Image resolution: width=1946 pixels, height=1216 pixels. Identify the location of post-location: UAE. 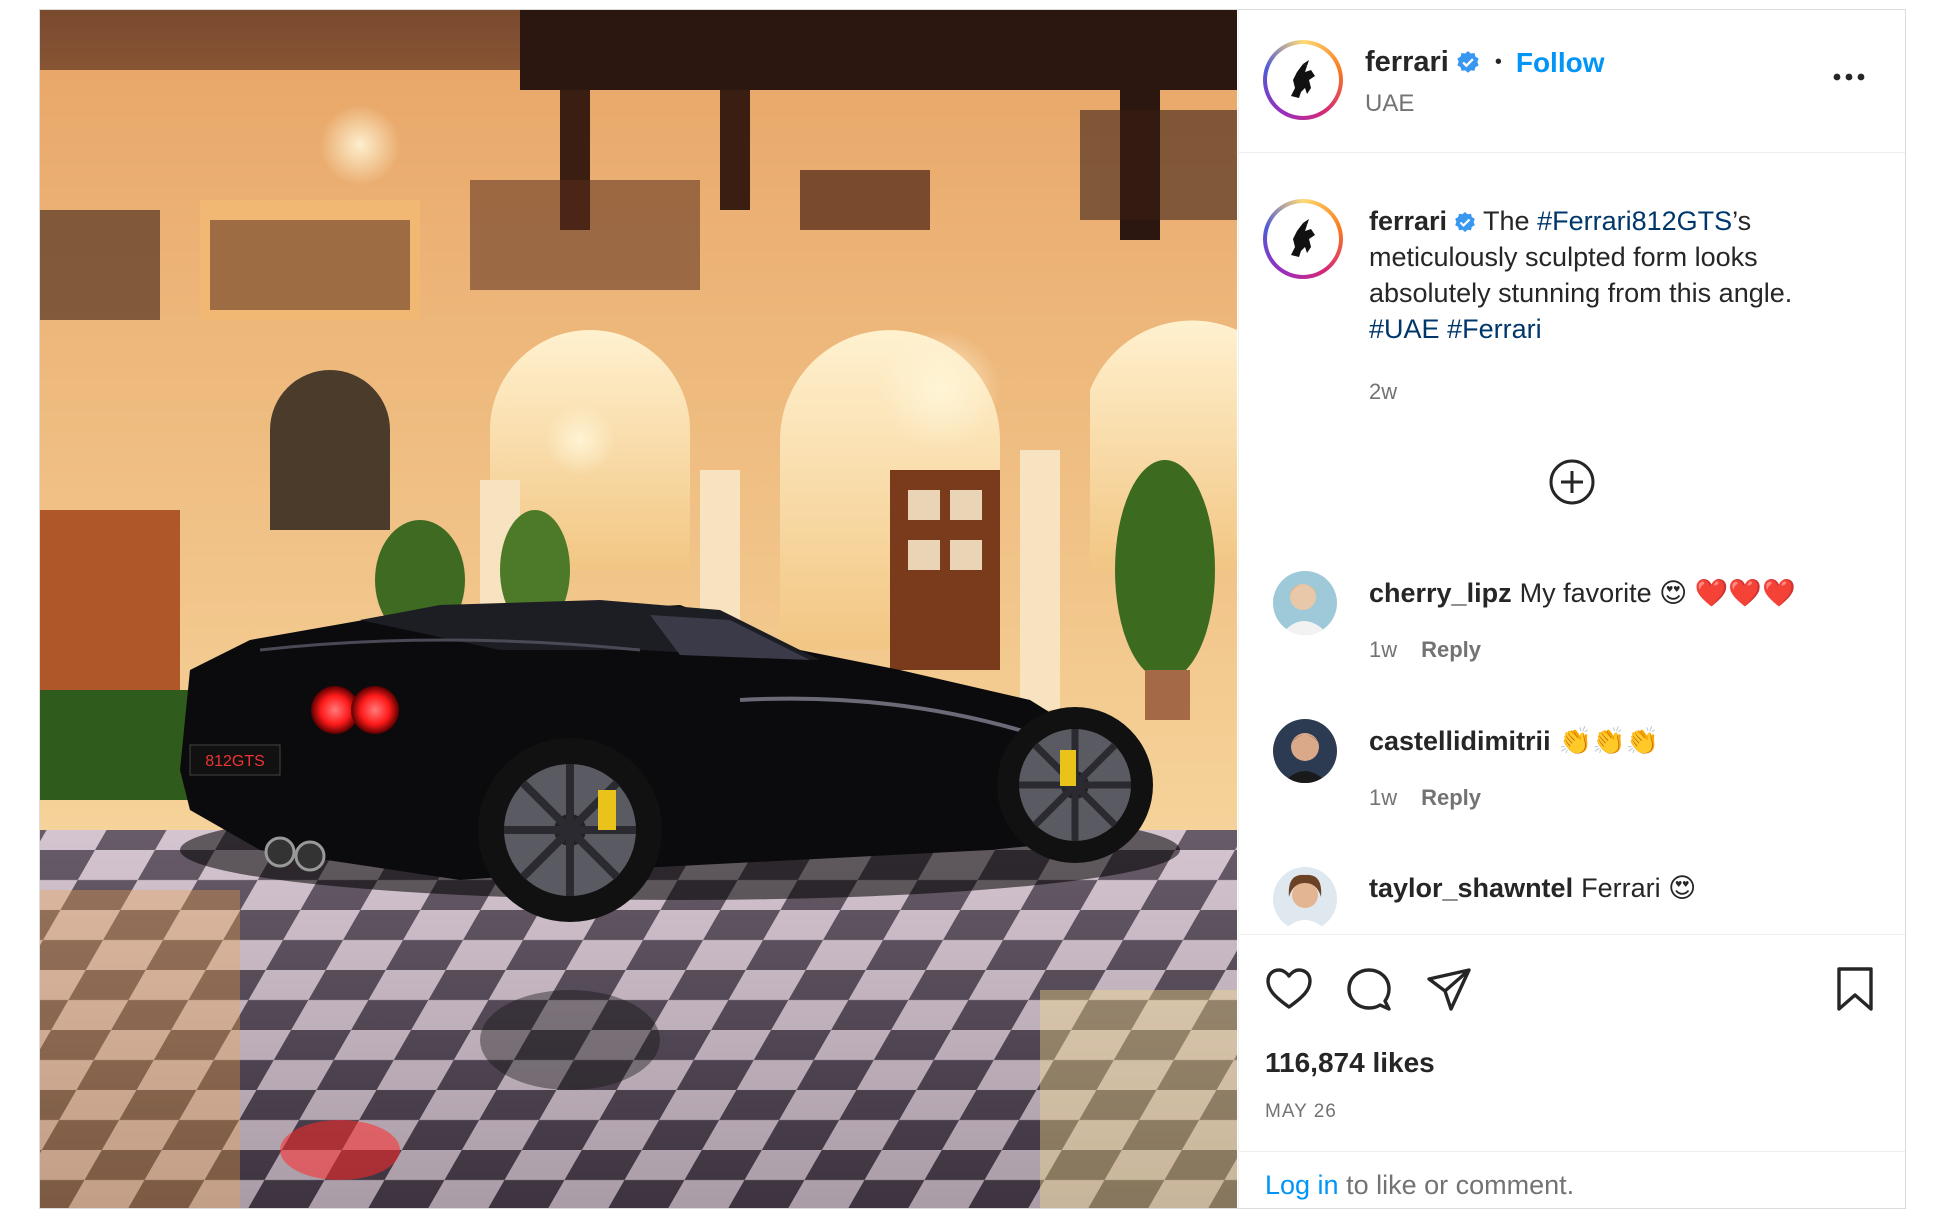
(1389, 104).